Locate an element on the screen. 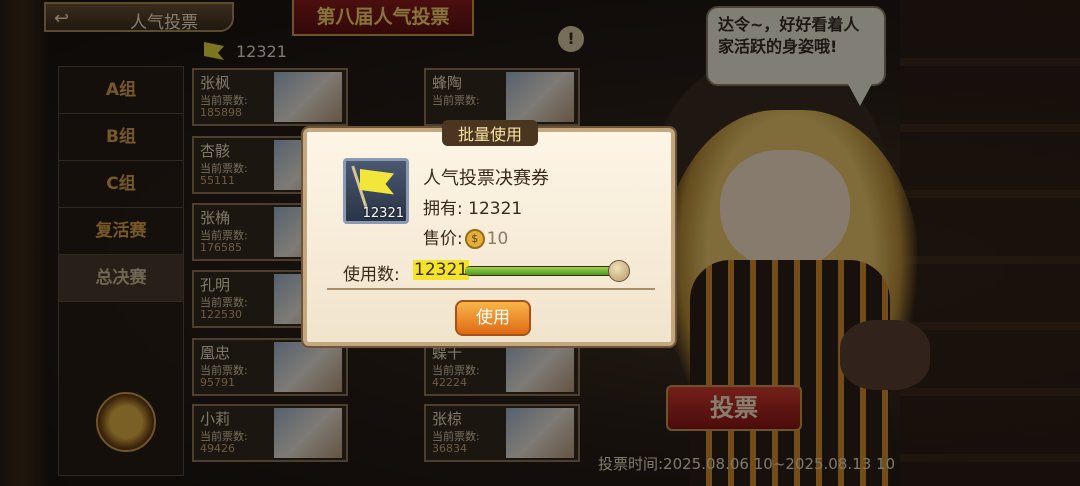  flag-icon is located at coordinates (377, 182).